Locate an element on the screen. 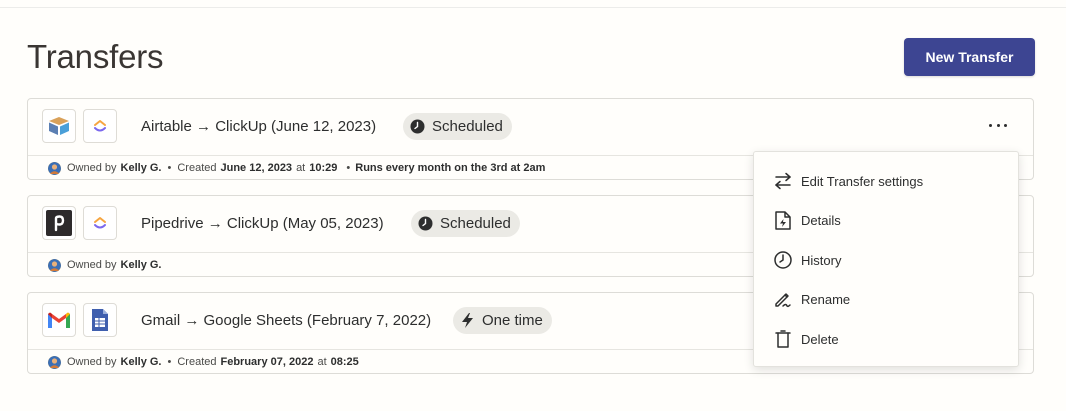  menu-item-history: History is located at coordinates (886, 260).